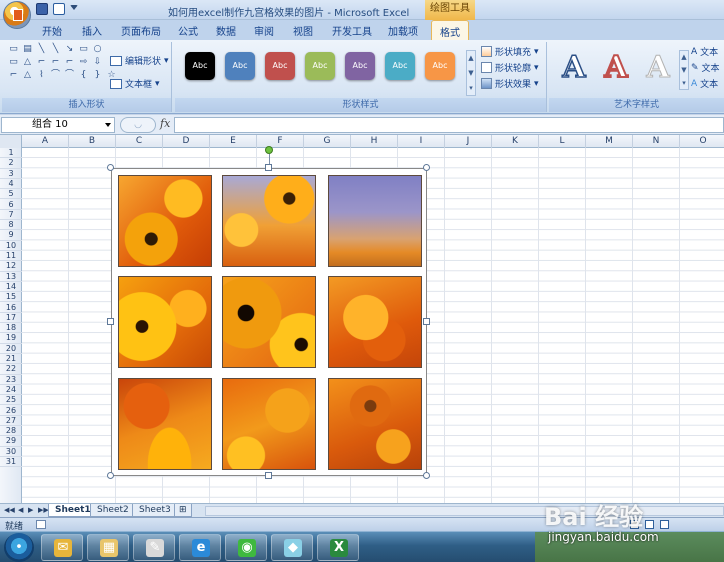 The image size is (724, 562). What do you see at coordinates (111, 49) in the screenshot?
I see `shape-option-icon` at bounding box center [111, 49].